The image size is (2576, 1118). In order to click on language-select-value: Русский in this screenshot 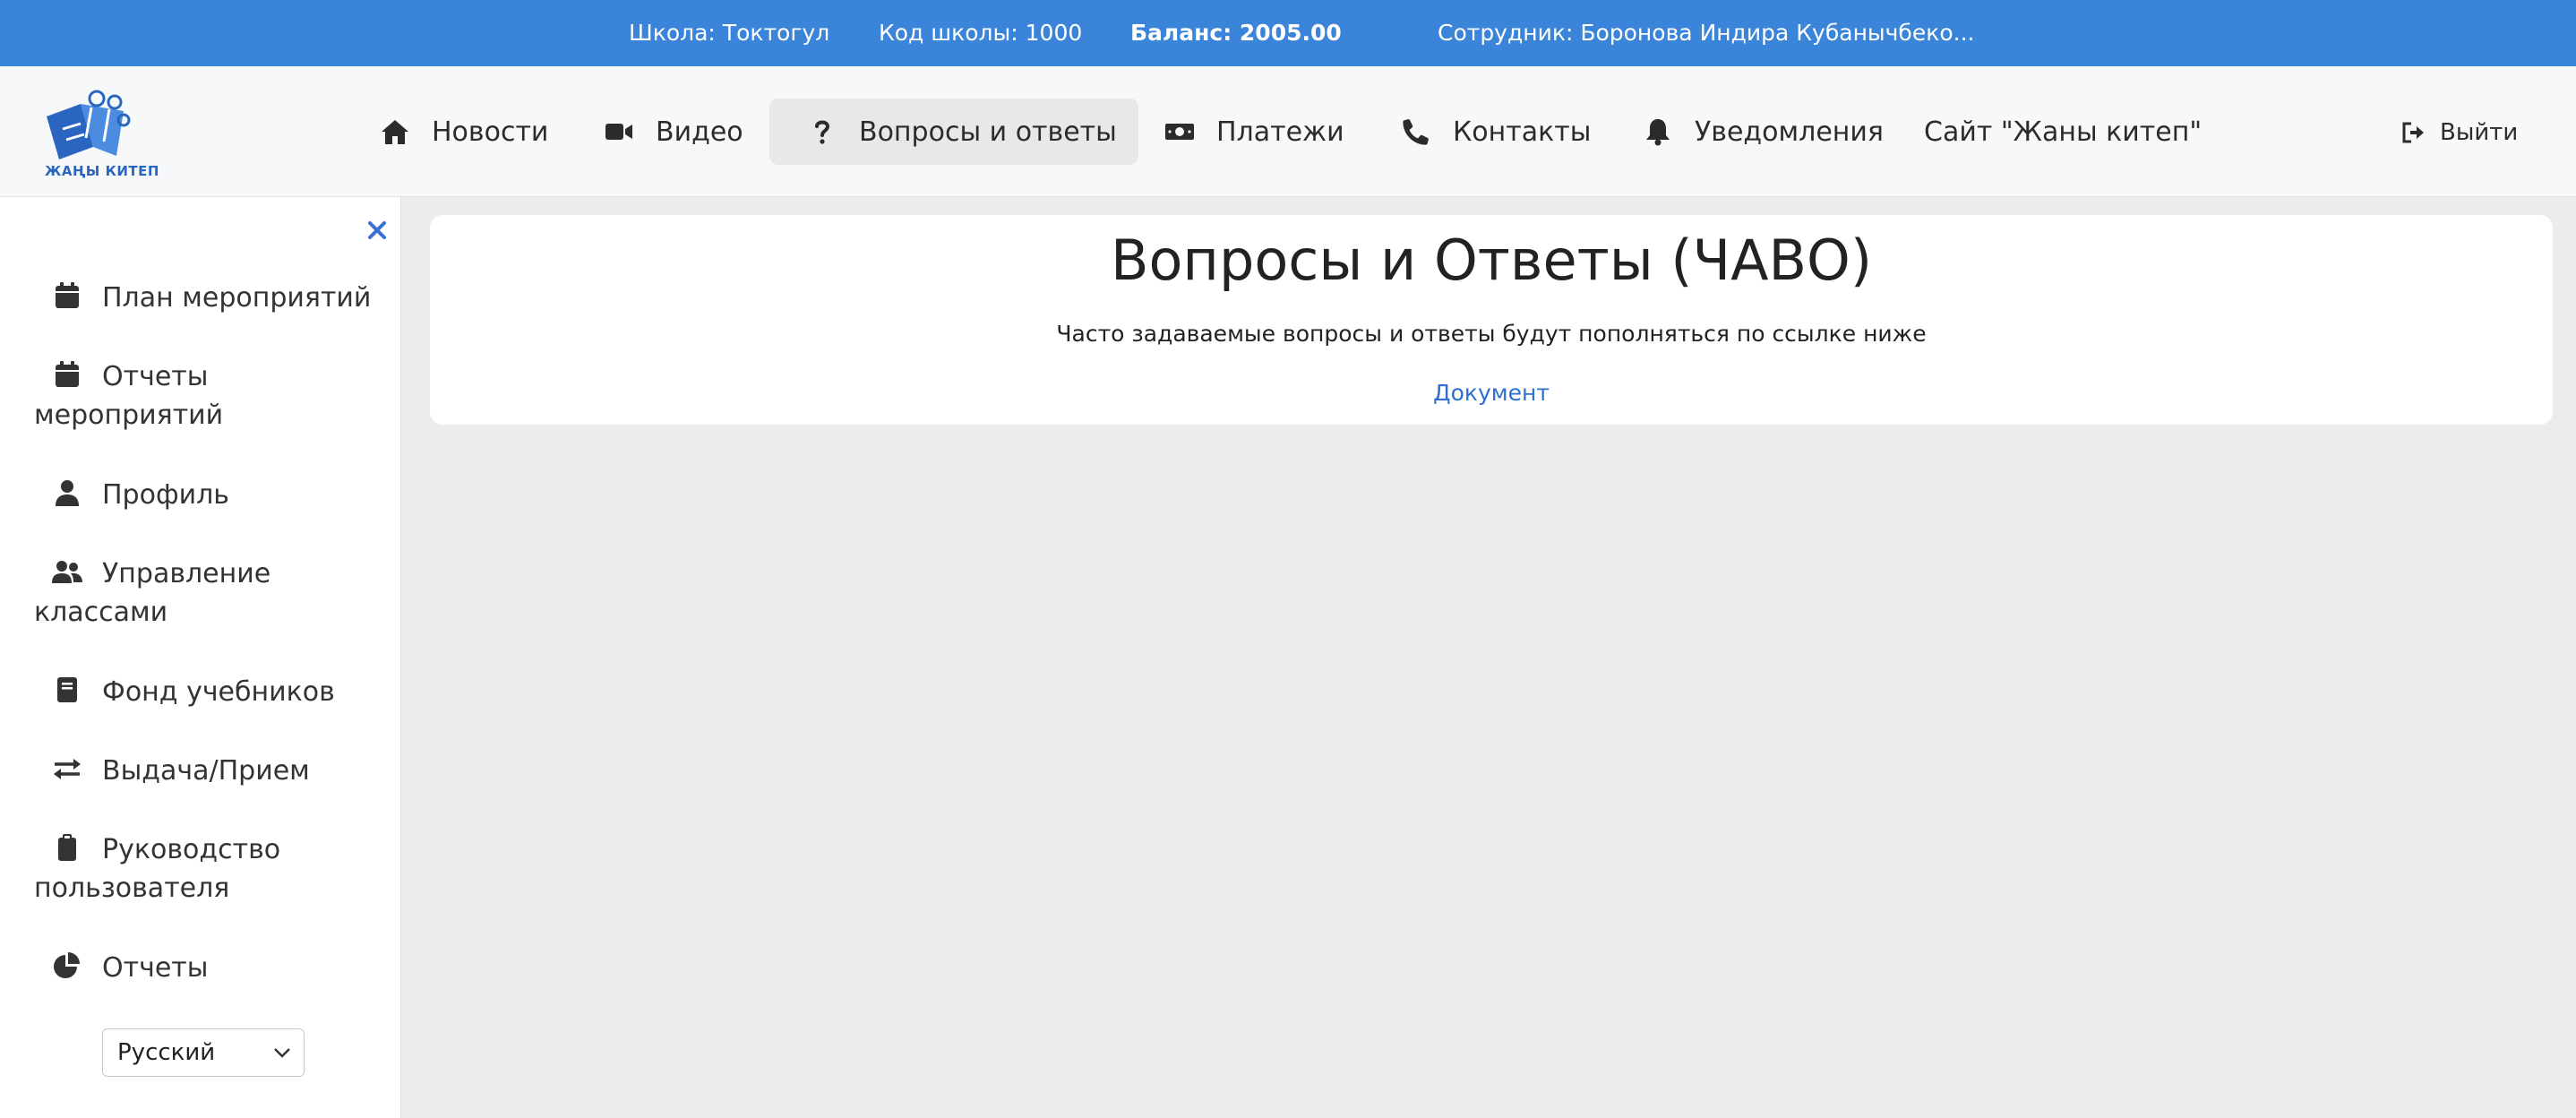, I will do `click(166, 1052)`.